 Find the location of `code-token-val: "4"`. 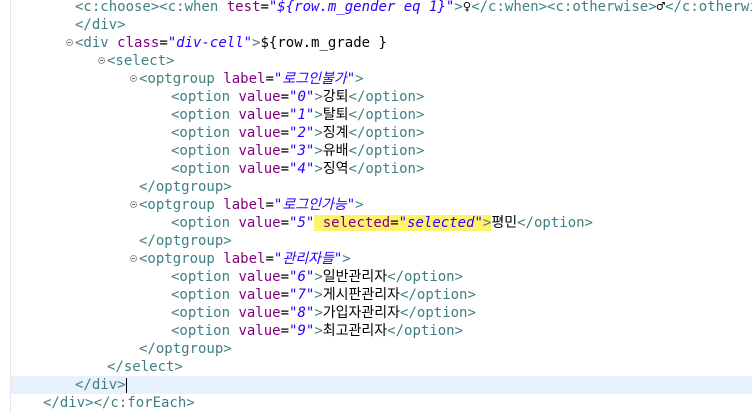

code-token-val: "4" is located at coordinates (302, 169).